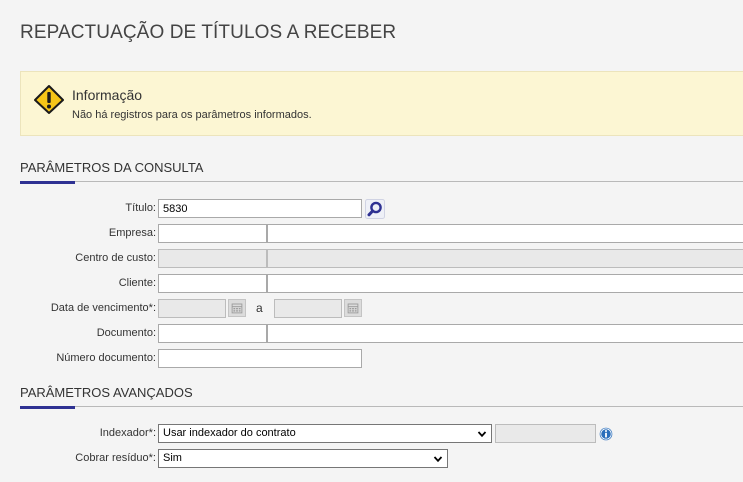 Image resolution: width=743 pixels, height=482 pixels. I want to click on data-vencimento-label: Data de vencimento*:, so click(103, 308).